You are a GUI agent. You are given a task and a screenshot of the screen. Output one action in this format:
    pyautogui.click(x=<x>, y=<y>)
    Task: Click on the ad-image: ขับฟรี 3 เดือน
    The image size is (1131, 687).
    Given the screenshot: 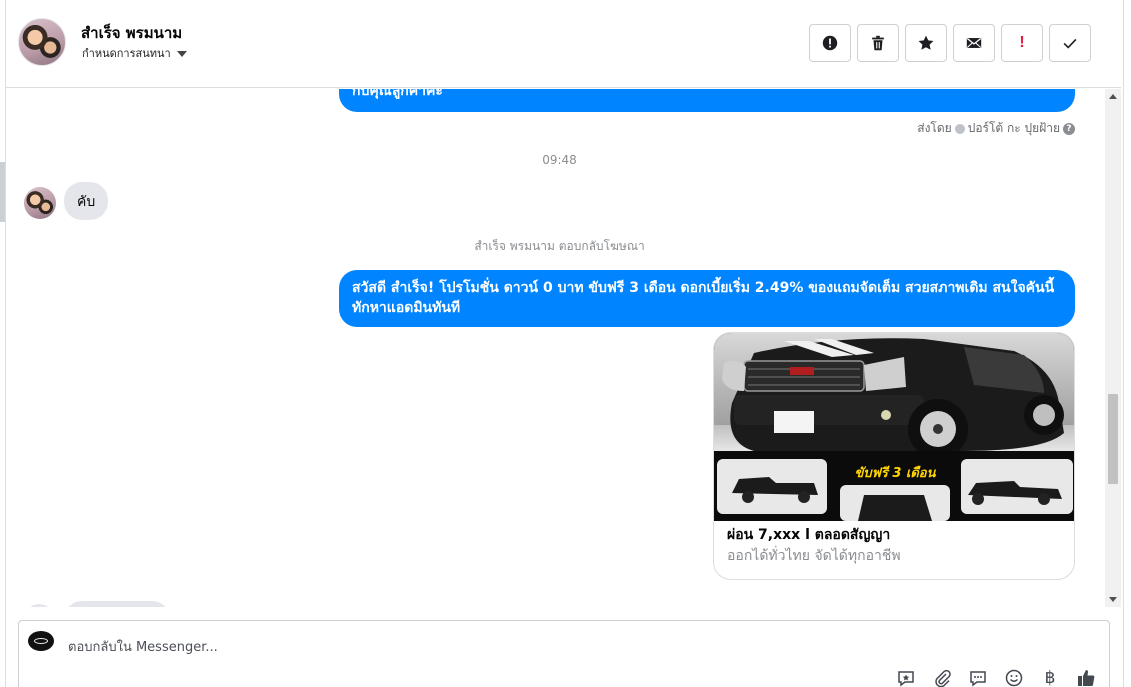 What is the action you would take?
    pyautogui.click(x=894, y=427)
    